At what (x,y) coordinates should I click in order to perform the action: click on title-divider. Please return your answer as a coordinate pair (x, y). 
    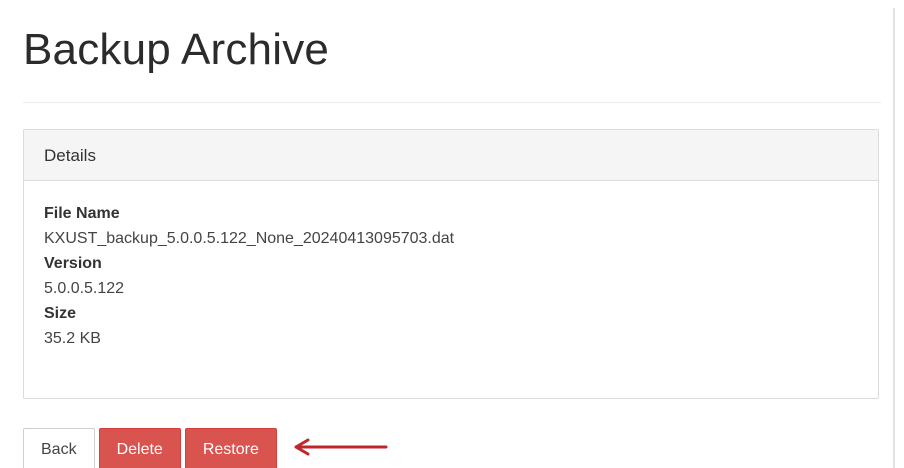
    Looking at the image, I should click on (452, 102).